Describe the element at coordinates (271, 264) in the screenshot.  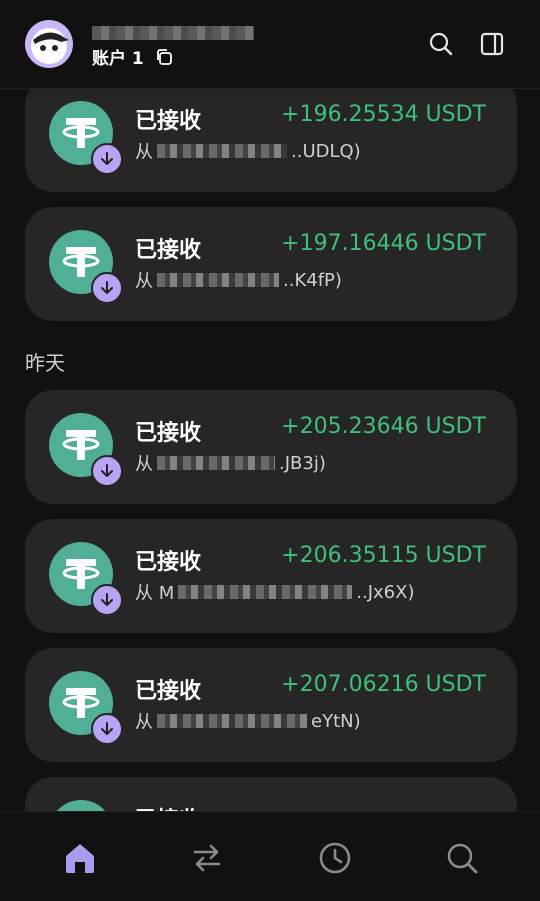
I see `transaction-card: 已接收 +197.16446 USDT 从 ..K4fP)` at that location.